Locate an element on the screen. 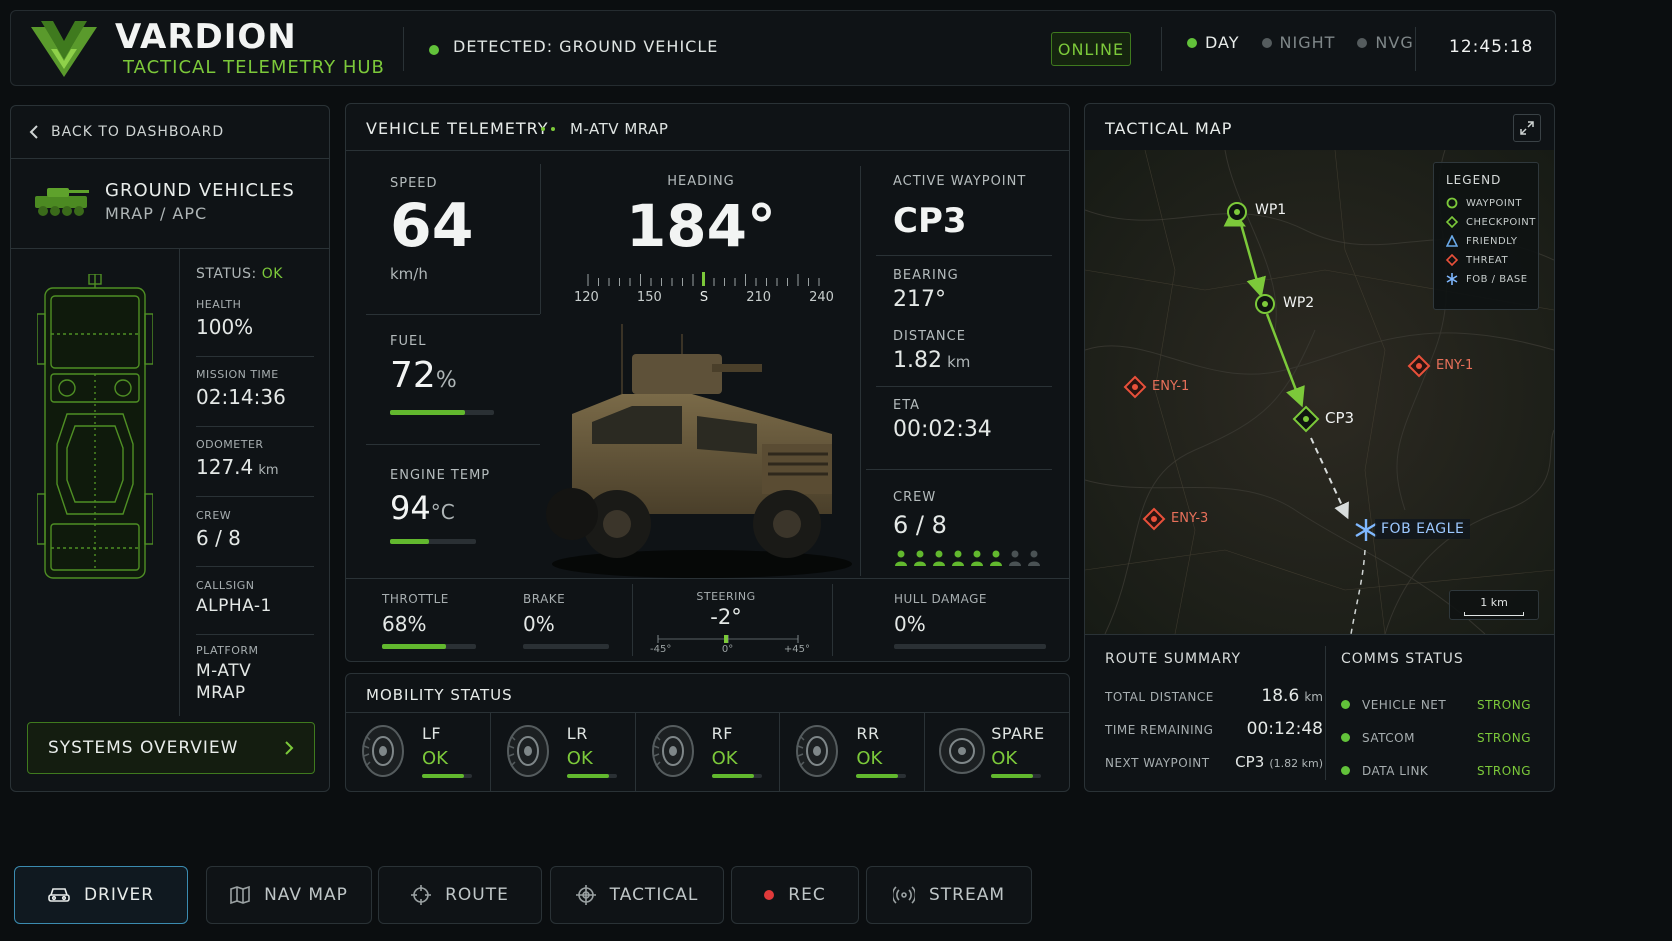 This screenshot has height=941, width=1672. route-button: ROUTE is located at coordinates (460, 895).